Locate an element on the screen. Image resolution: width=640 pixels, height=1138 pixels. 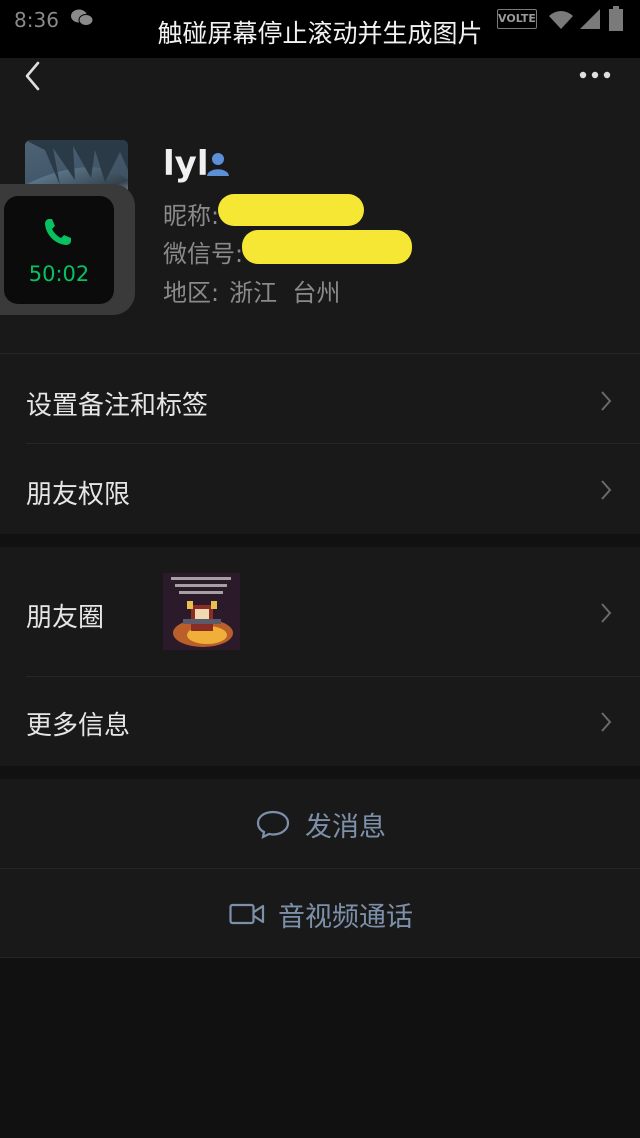
wechat-id-line: 微信号: is located at coordinates (203, 251).